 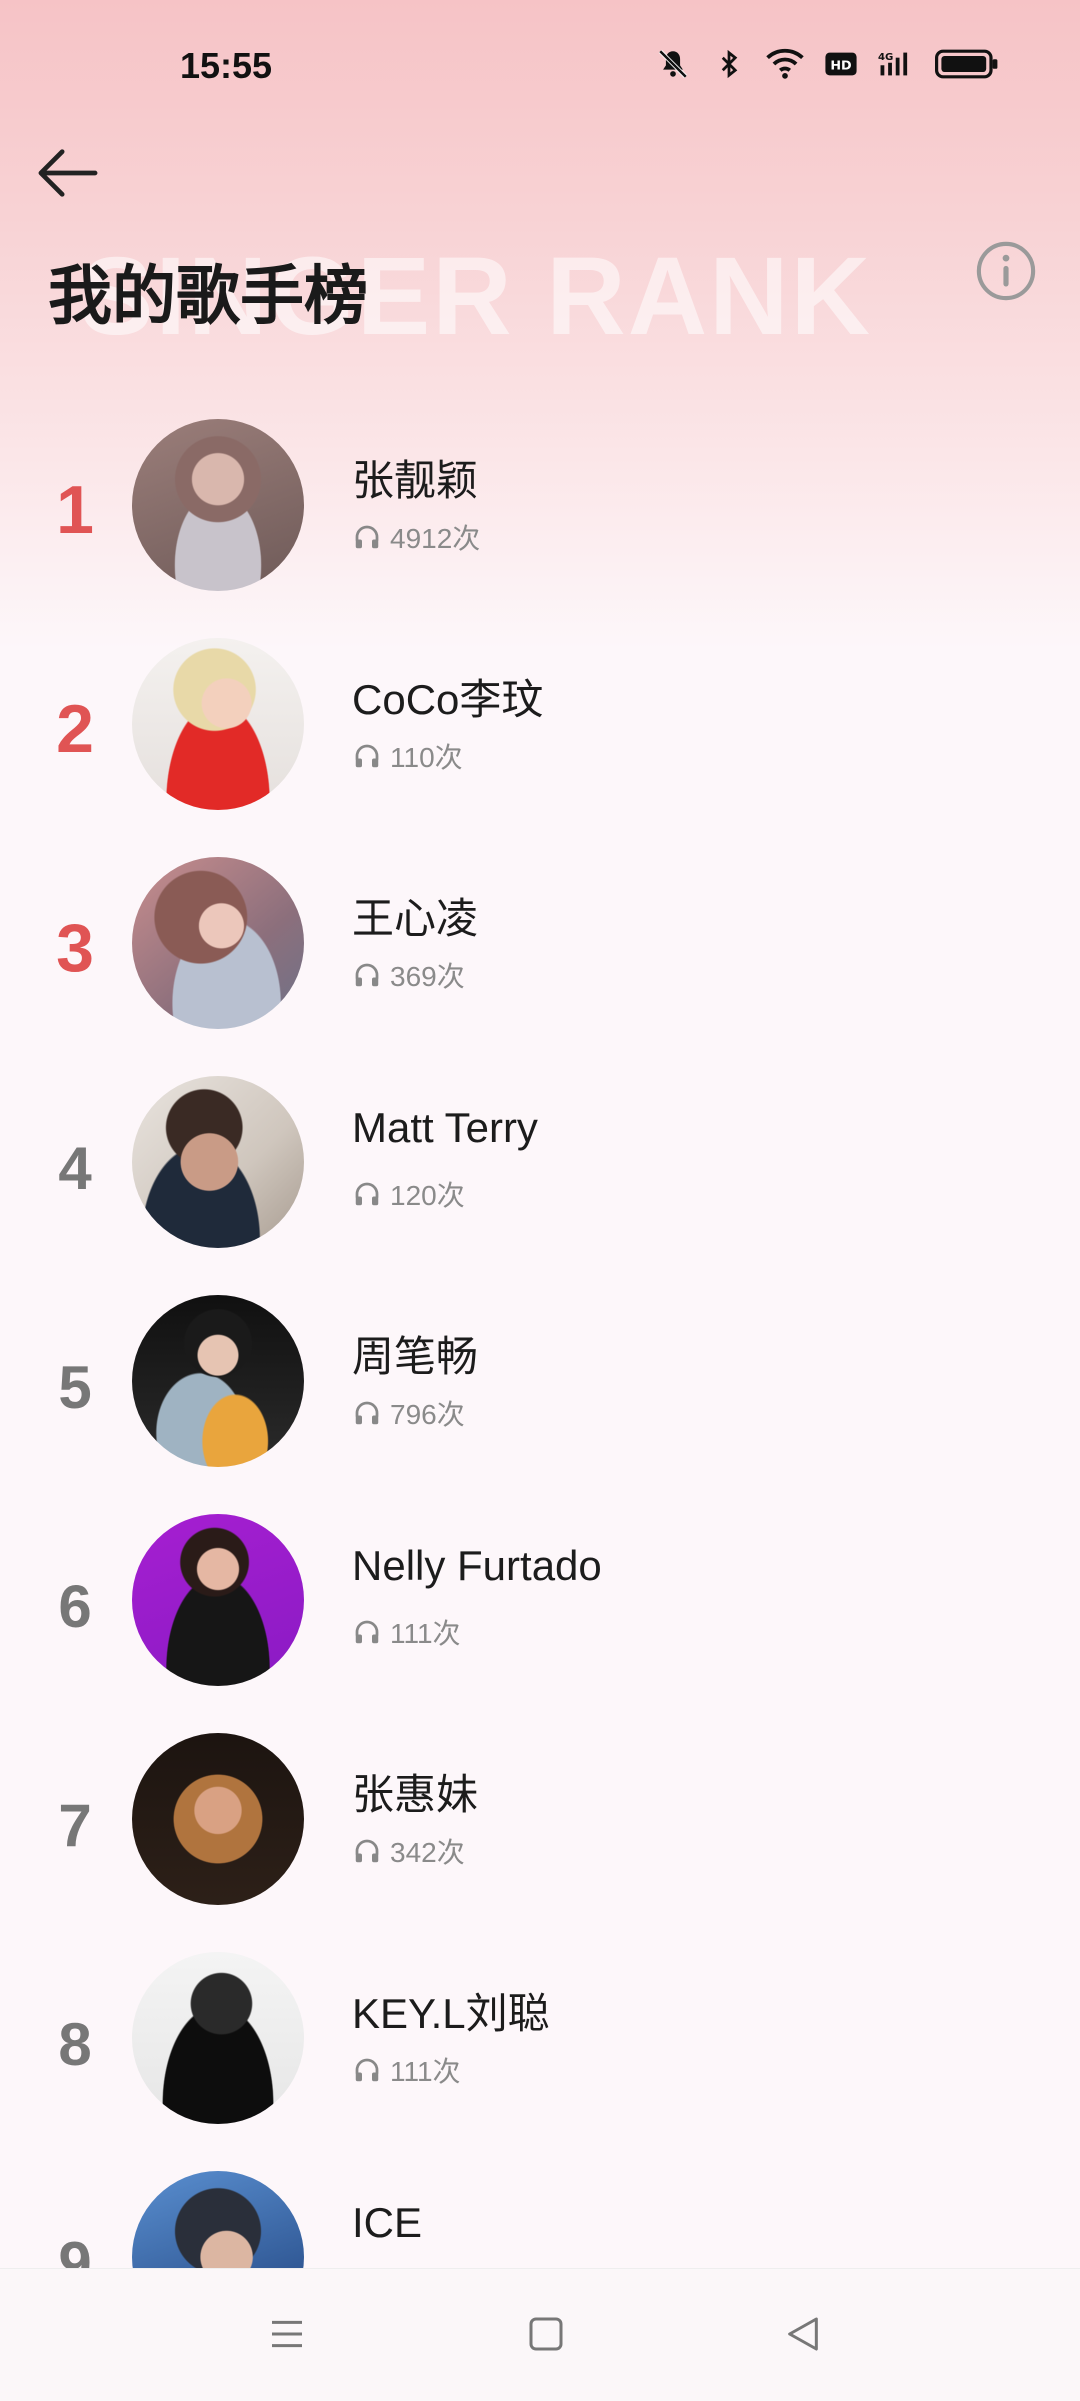 I want to click on singer-name: 王心凌, so click(x=415, y=918).